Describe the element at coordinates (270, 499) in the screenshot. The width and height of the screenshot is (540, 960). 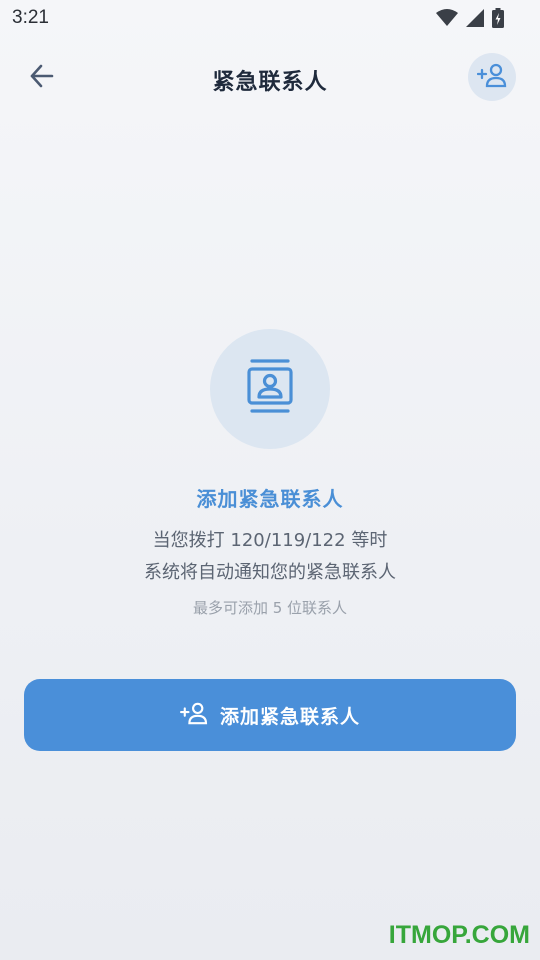
I see `empty-state-title: 添加紧急联系人` at that location.